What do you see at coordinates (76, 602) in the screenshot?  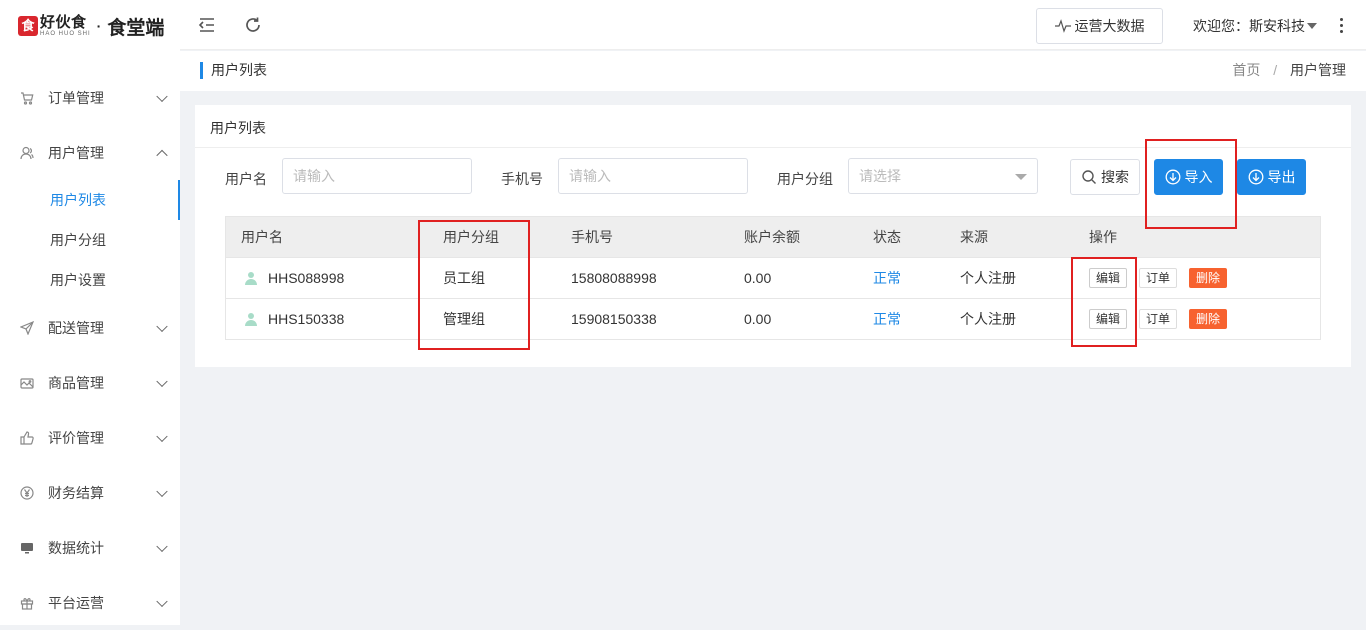 I see `sidebar-item-label: 平台运营` at bounding box center [76, 602].